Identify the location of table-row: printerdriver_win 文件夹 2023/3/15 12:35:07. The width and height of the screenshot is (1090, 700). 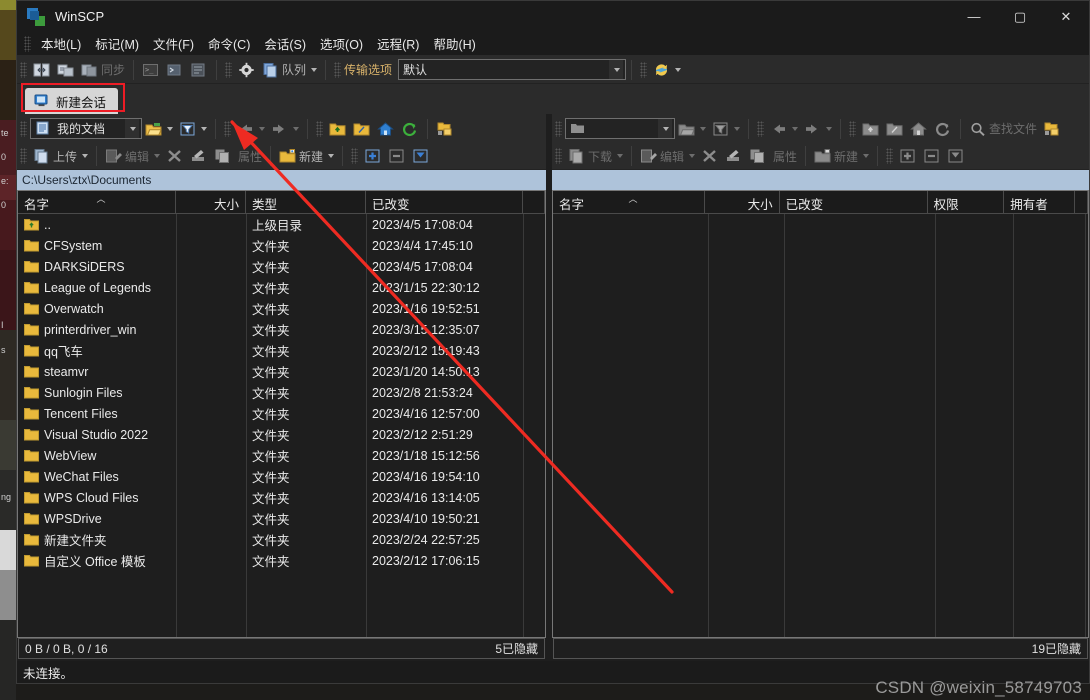
(281, 329).